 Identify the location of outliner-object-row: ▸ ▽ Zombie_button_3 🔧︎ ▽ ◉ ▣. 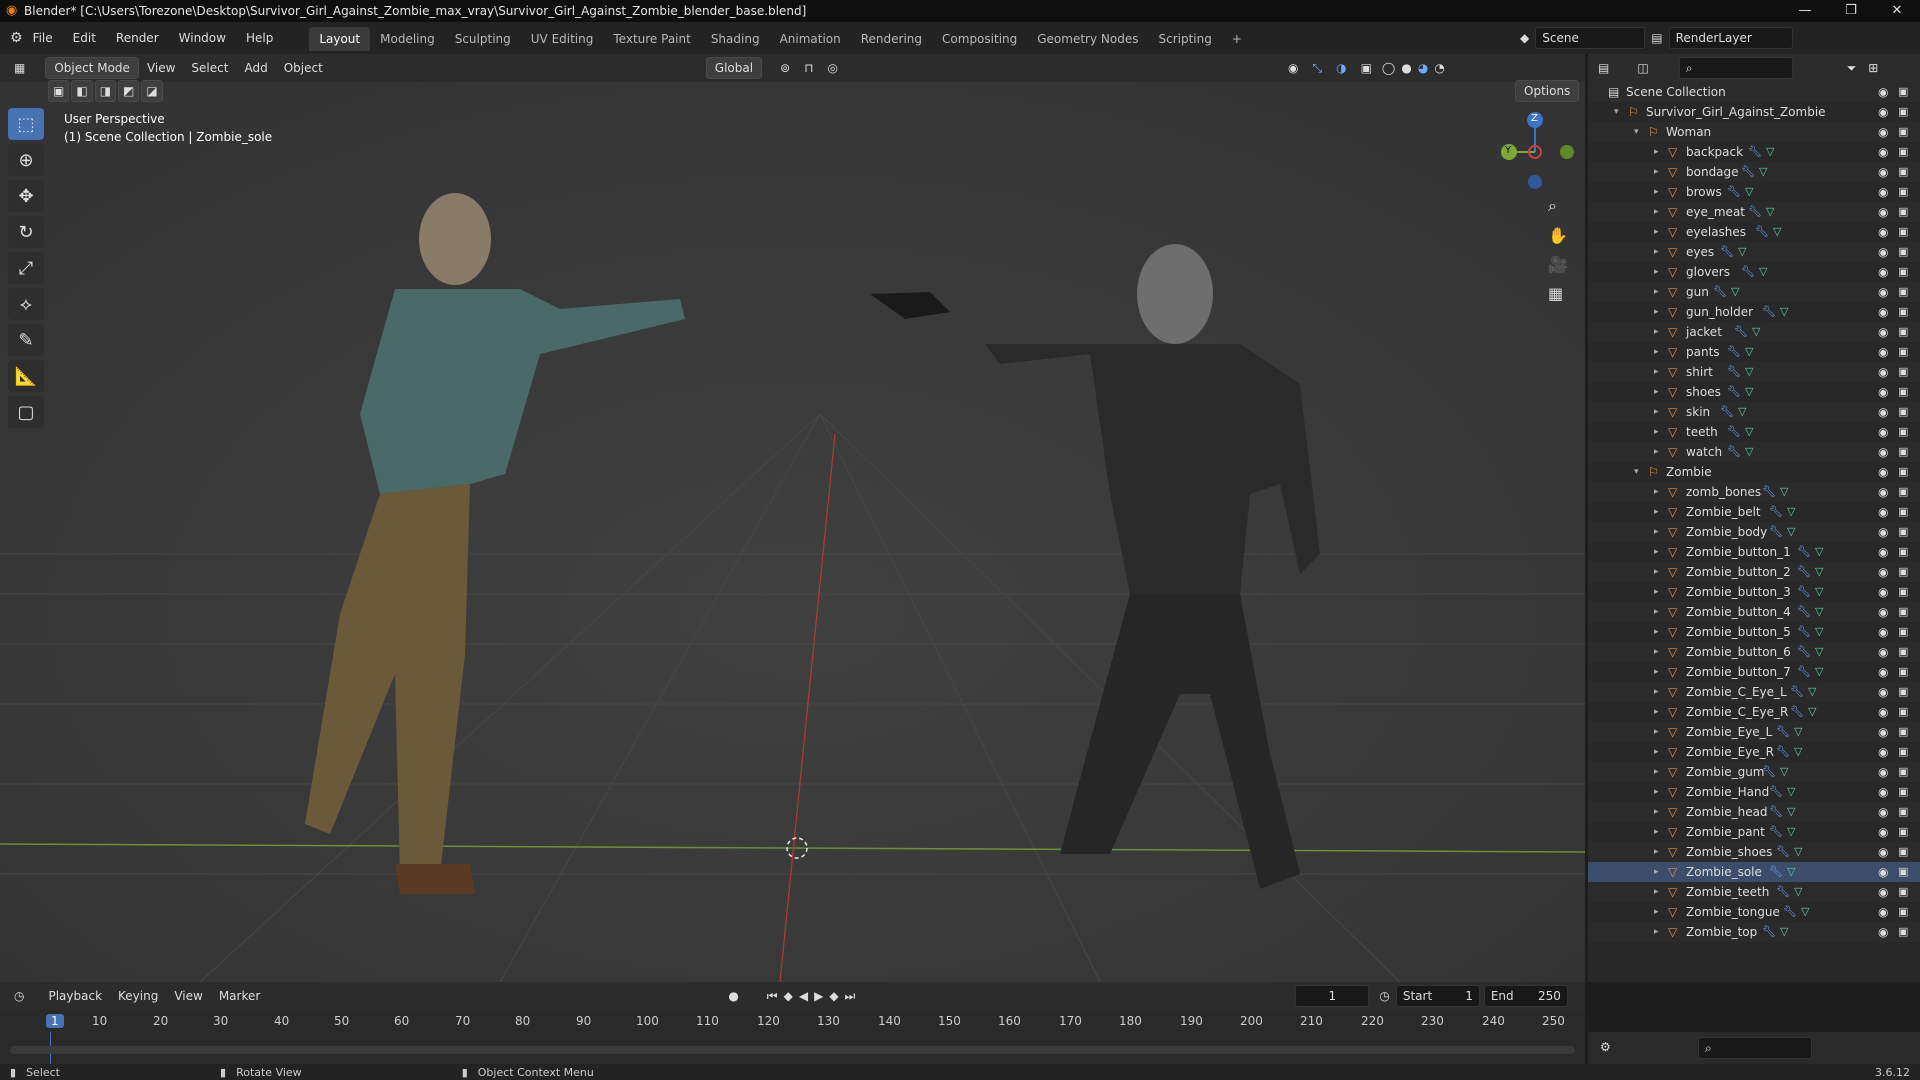
(1754, 592).